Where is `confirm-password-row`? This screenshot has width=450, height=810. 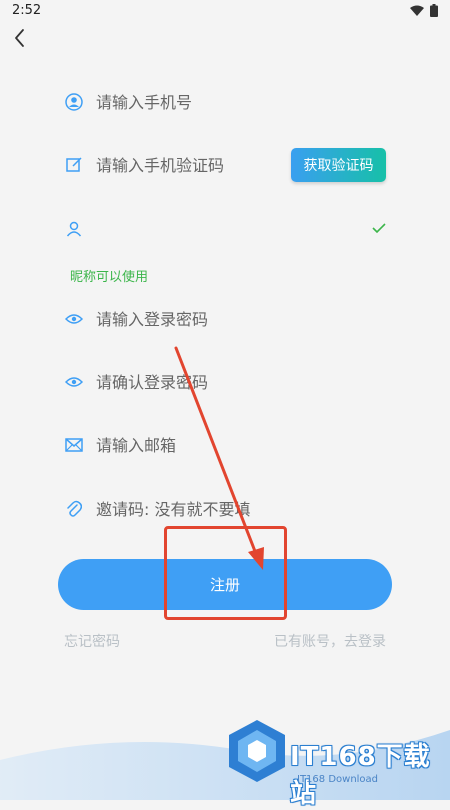
confirm-password-row is located at coordinates (229, 382).